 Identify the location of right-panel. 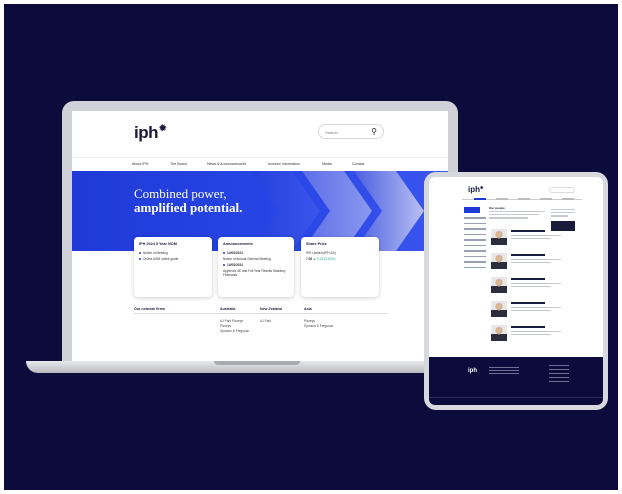
(563, 220).